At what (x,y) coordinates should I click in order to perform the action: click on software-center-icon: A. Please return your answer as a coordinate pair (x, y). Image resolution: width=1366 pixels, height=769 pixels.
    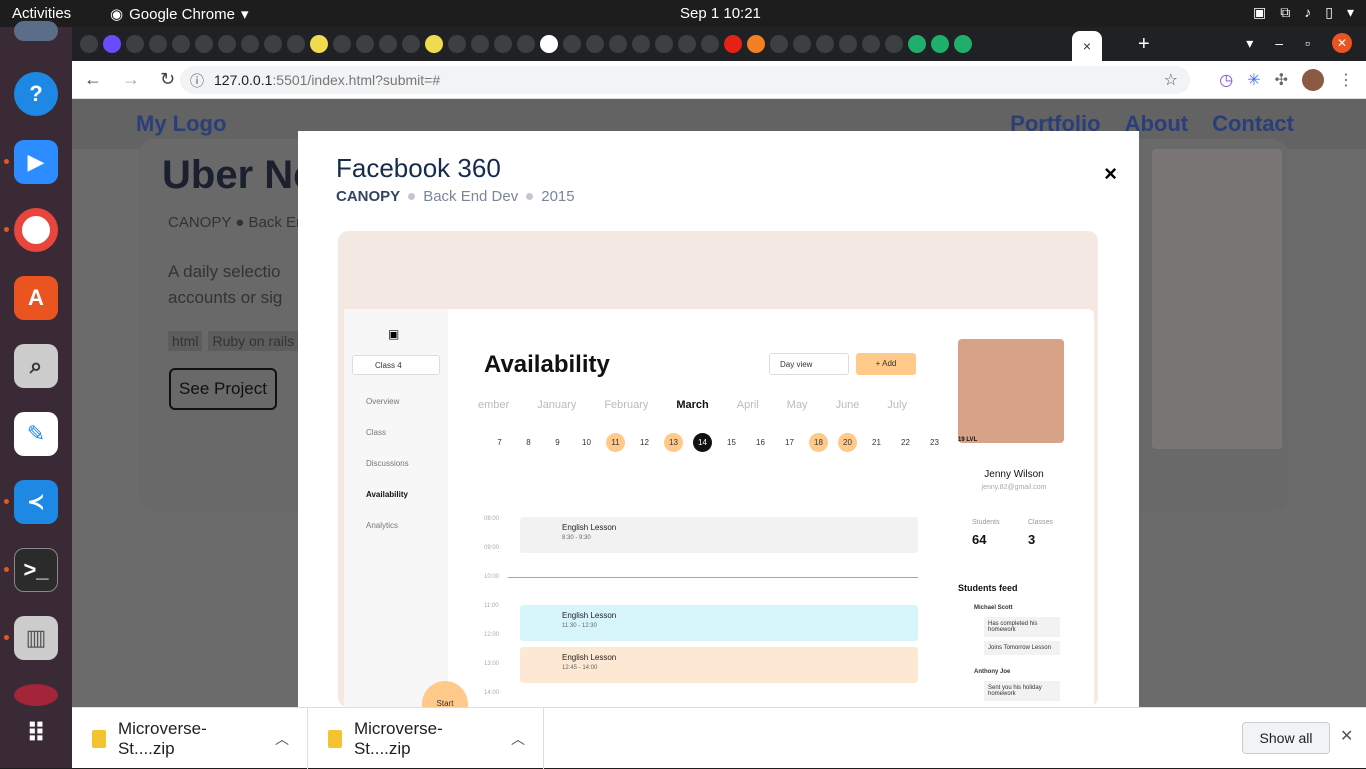
    Looking at the image, I should click on (36, 298).